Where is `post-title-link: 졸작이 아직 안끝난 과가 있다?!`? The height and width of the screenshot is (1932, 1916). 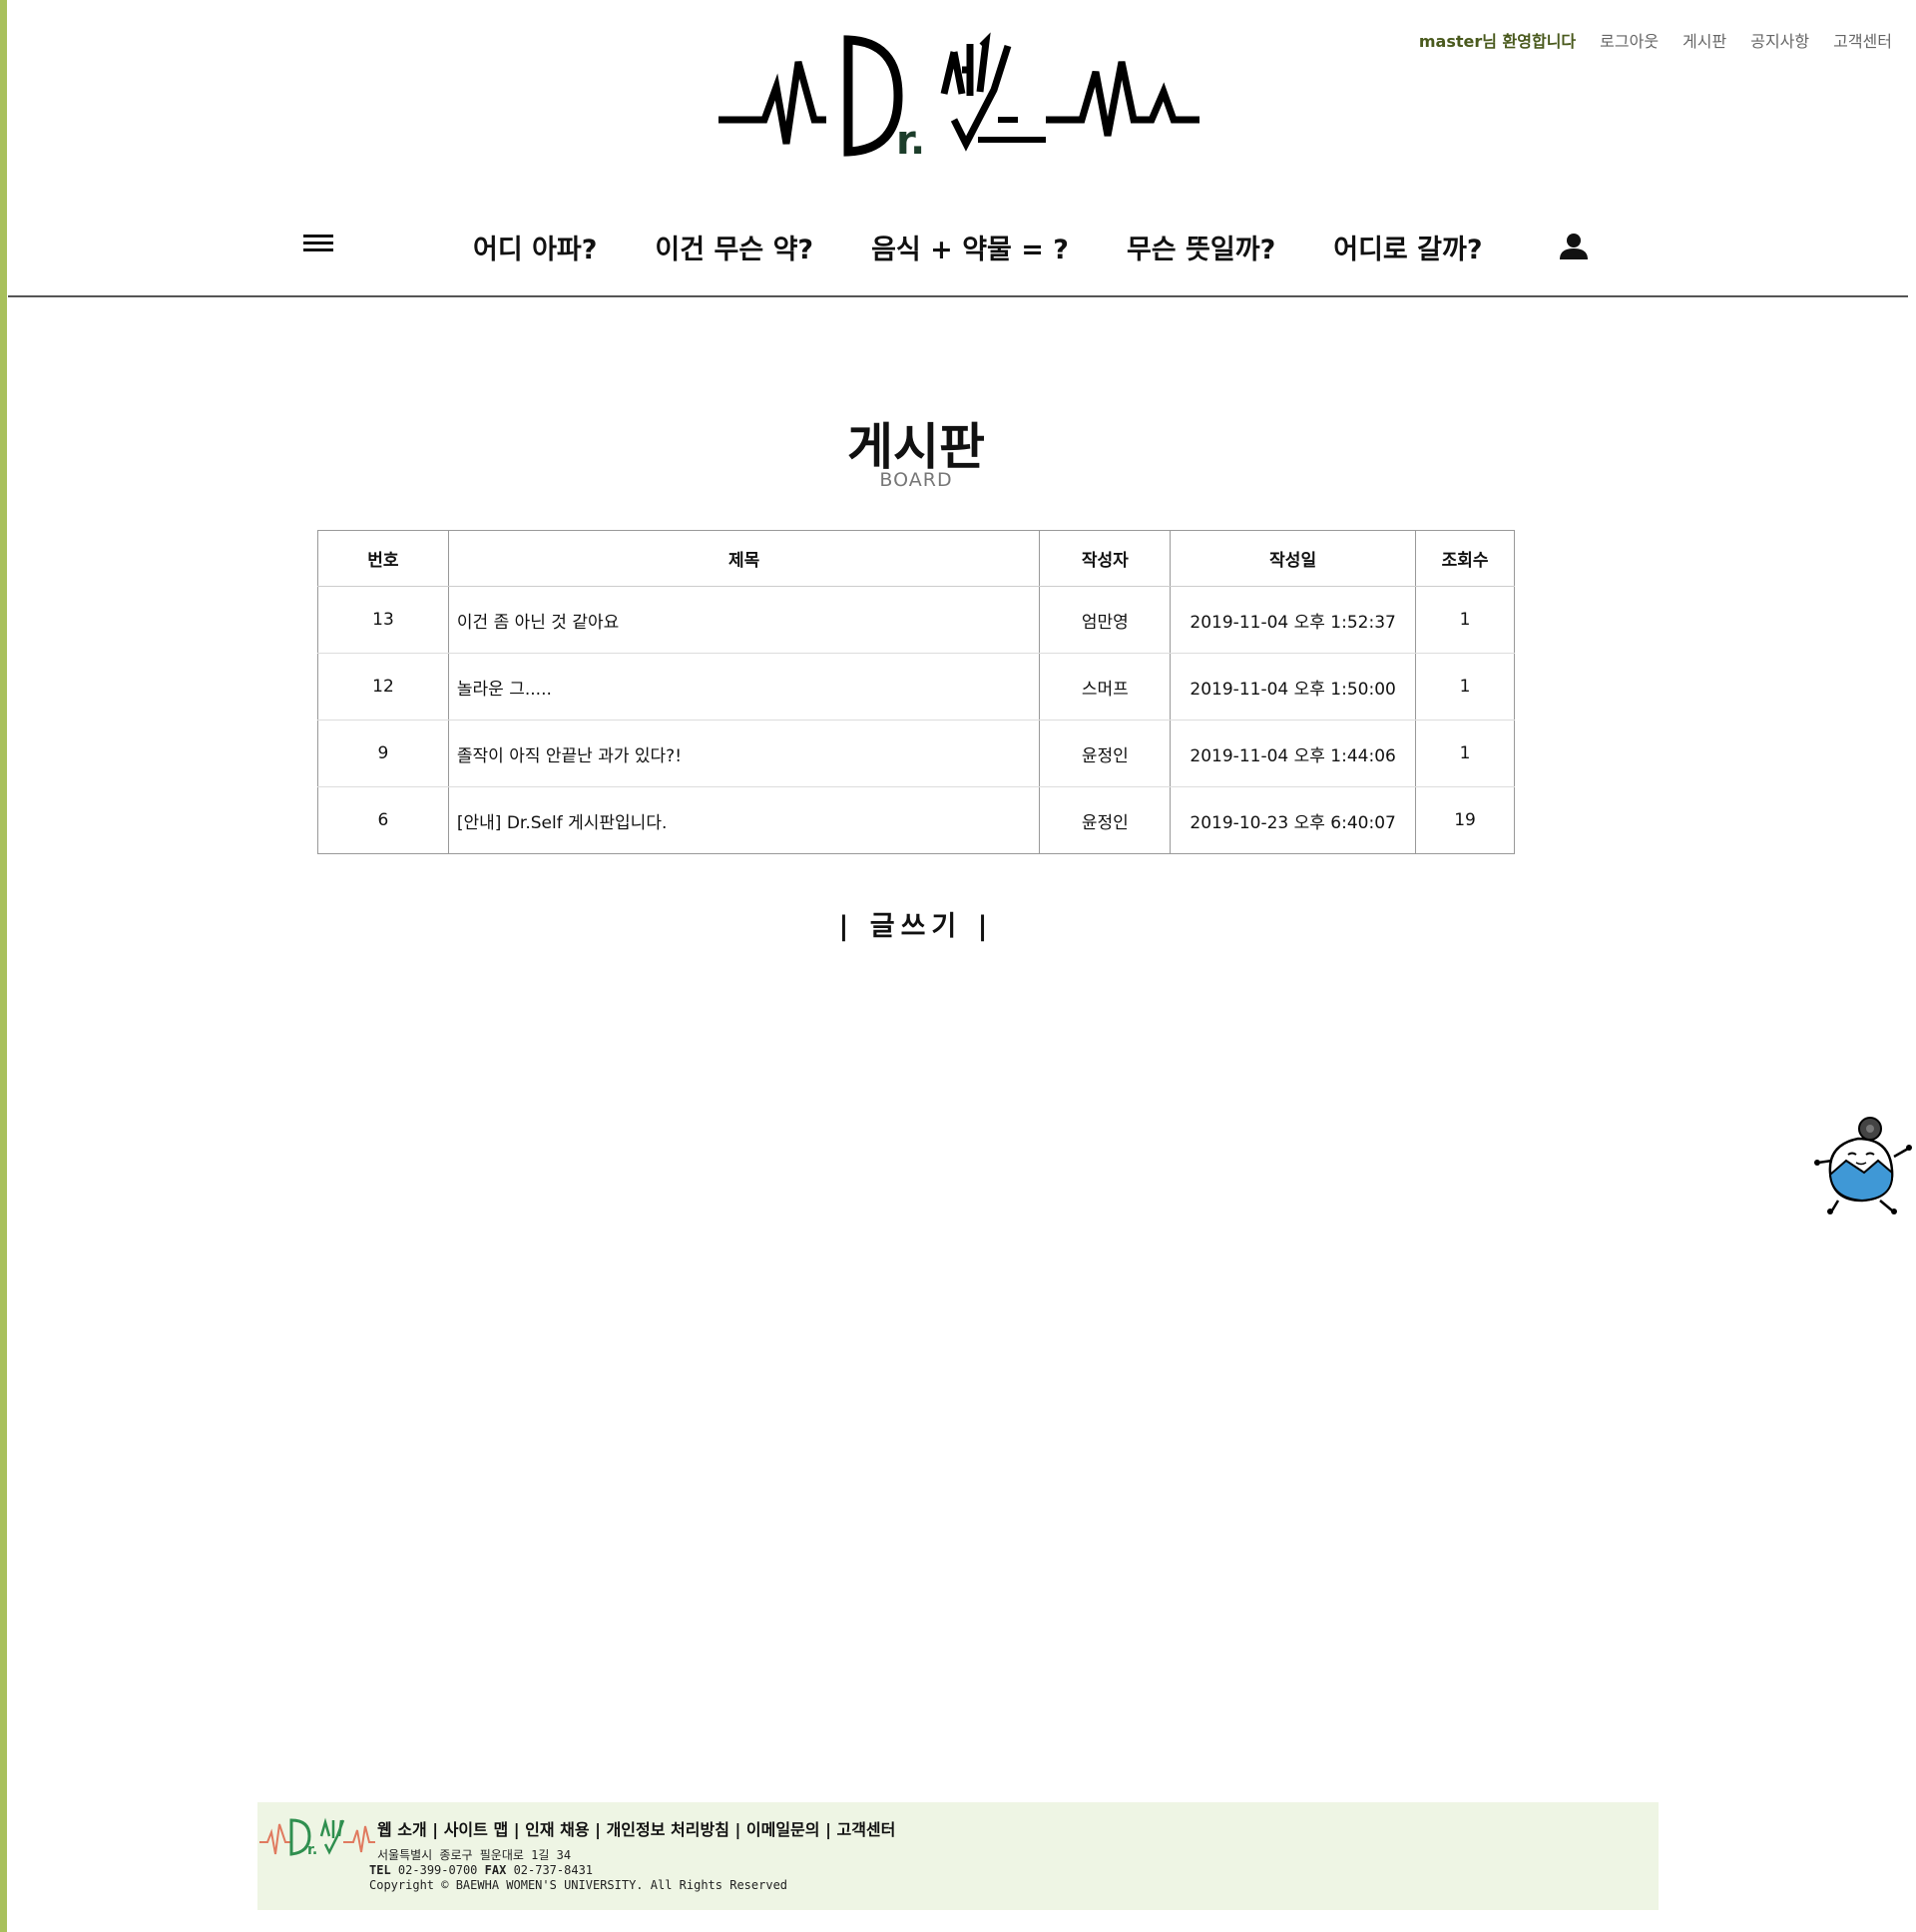 post-title-link: 졸작이 아직 안끝난 과가 있다?! is located at coordinates (744, 753).